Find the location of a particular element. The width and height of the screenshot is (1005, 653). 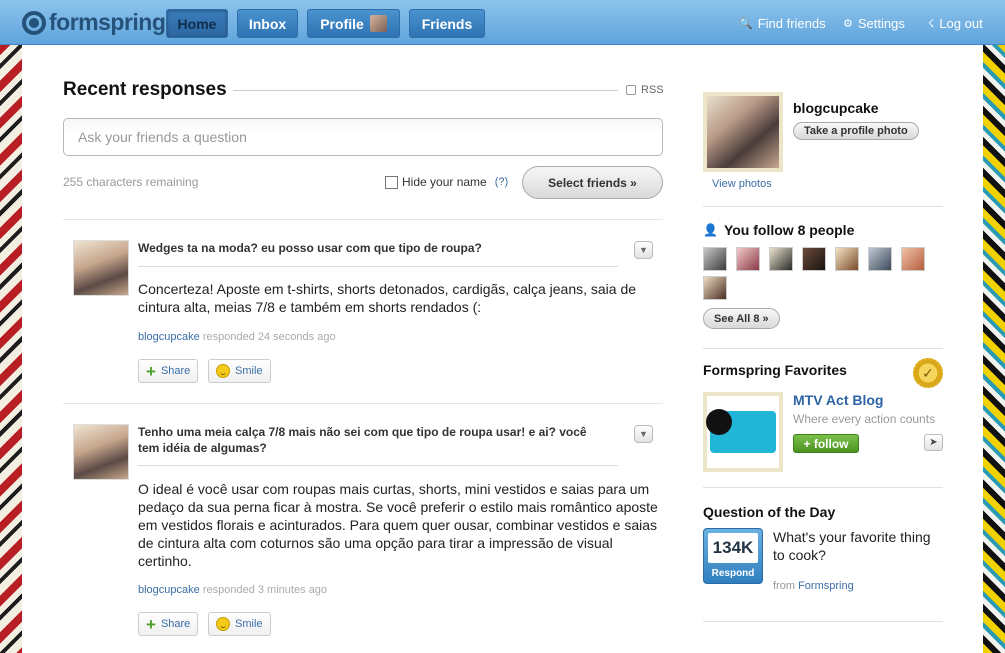

favorites-title: Formspring Favorites is located at coordinates (775, 370).